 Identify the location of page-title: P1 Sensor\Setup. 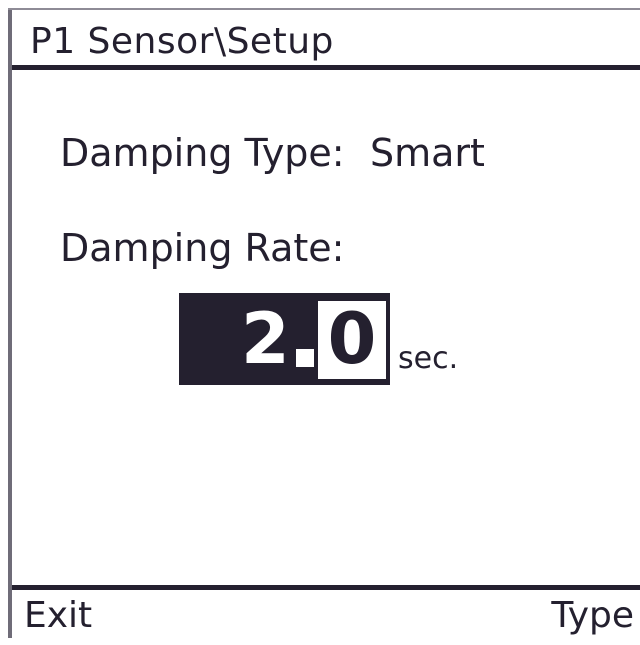
(182, 41).